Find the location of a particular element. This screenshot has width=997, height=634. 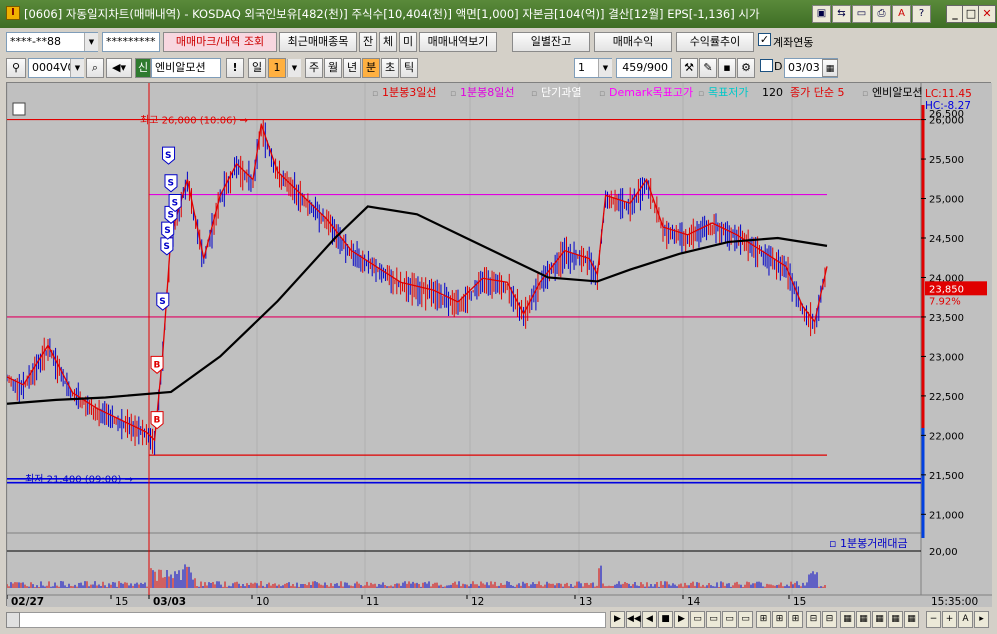

recent-trades-button: 최근매매종목 is located at coordinates (318, 42).